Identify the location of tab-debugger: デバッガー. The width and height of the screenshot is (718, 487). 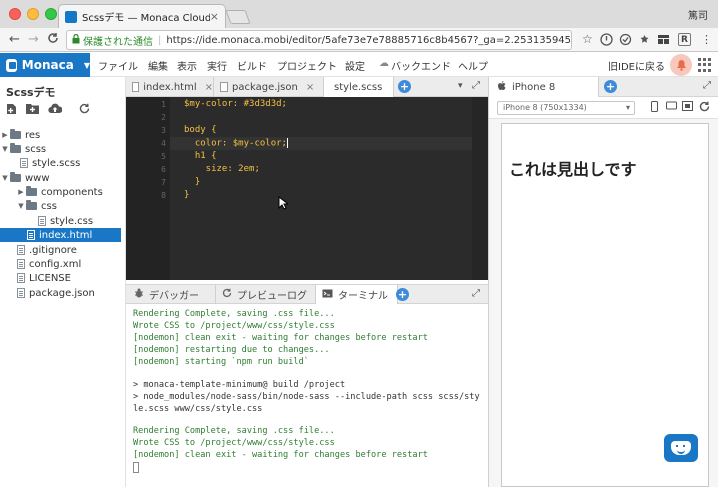
(171, 294).